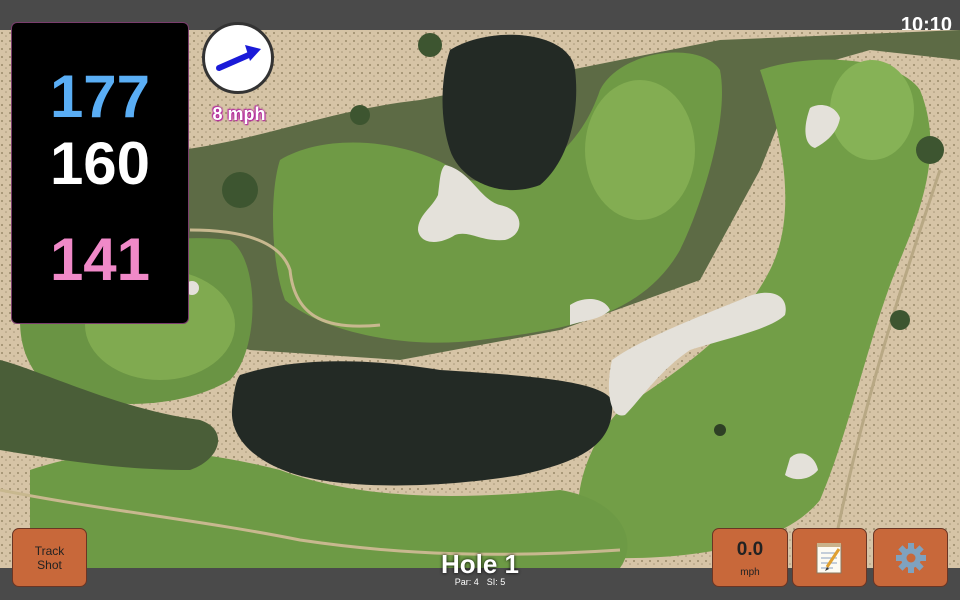 The height and width of the screenshot is (600, 960). Describe the element at coordinates (49, 550) in the screenshot. I see `track-shot-label-line1: Track` at that location.